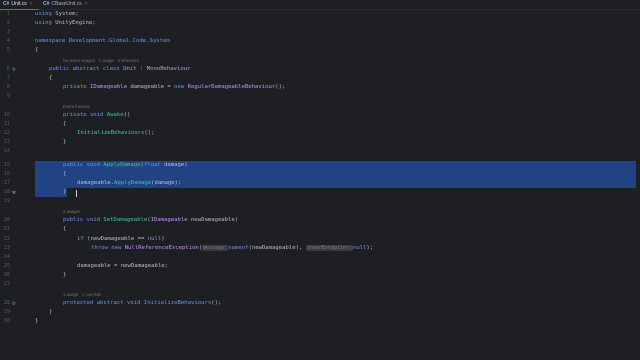  I want to click on line-number: 30, so click(6, 321).